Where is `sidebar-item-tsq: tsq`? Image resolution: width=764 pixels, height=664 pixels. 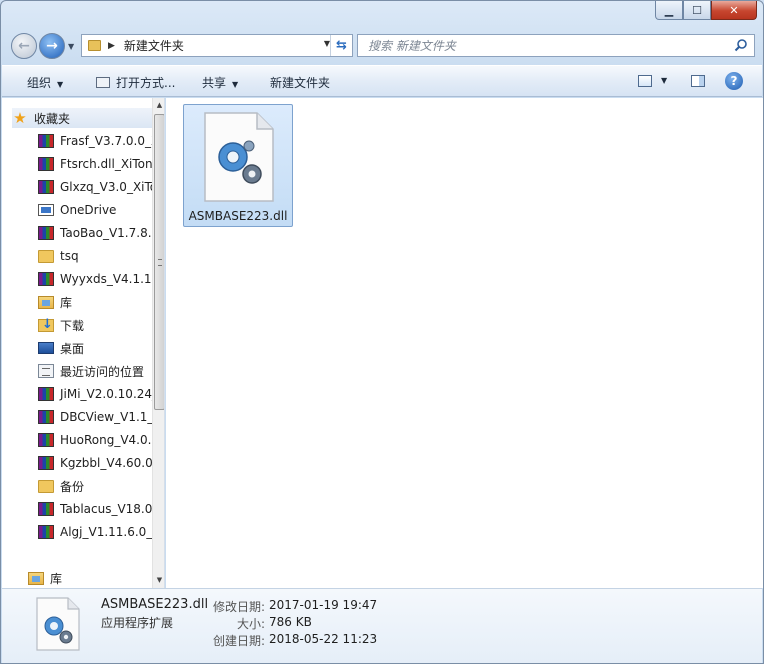 sidebar-item-tsq: tsq is located at coordinates (101, 256).